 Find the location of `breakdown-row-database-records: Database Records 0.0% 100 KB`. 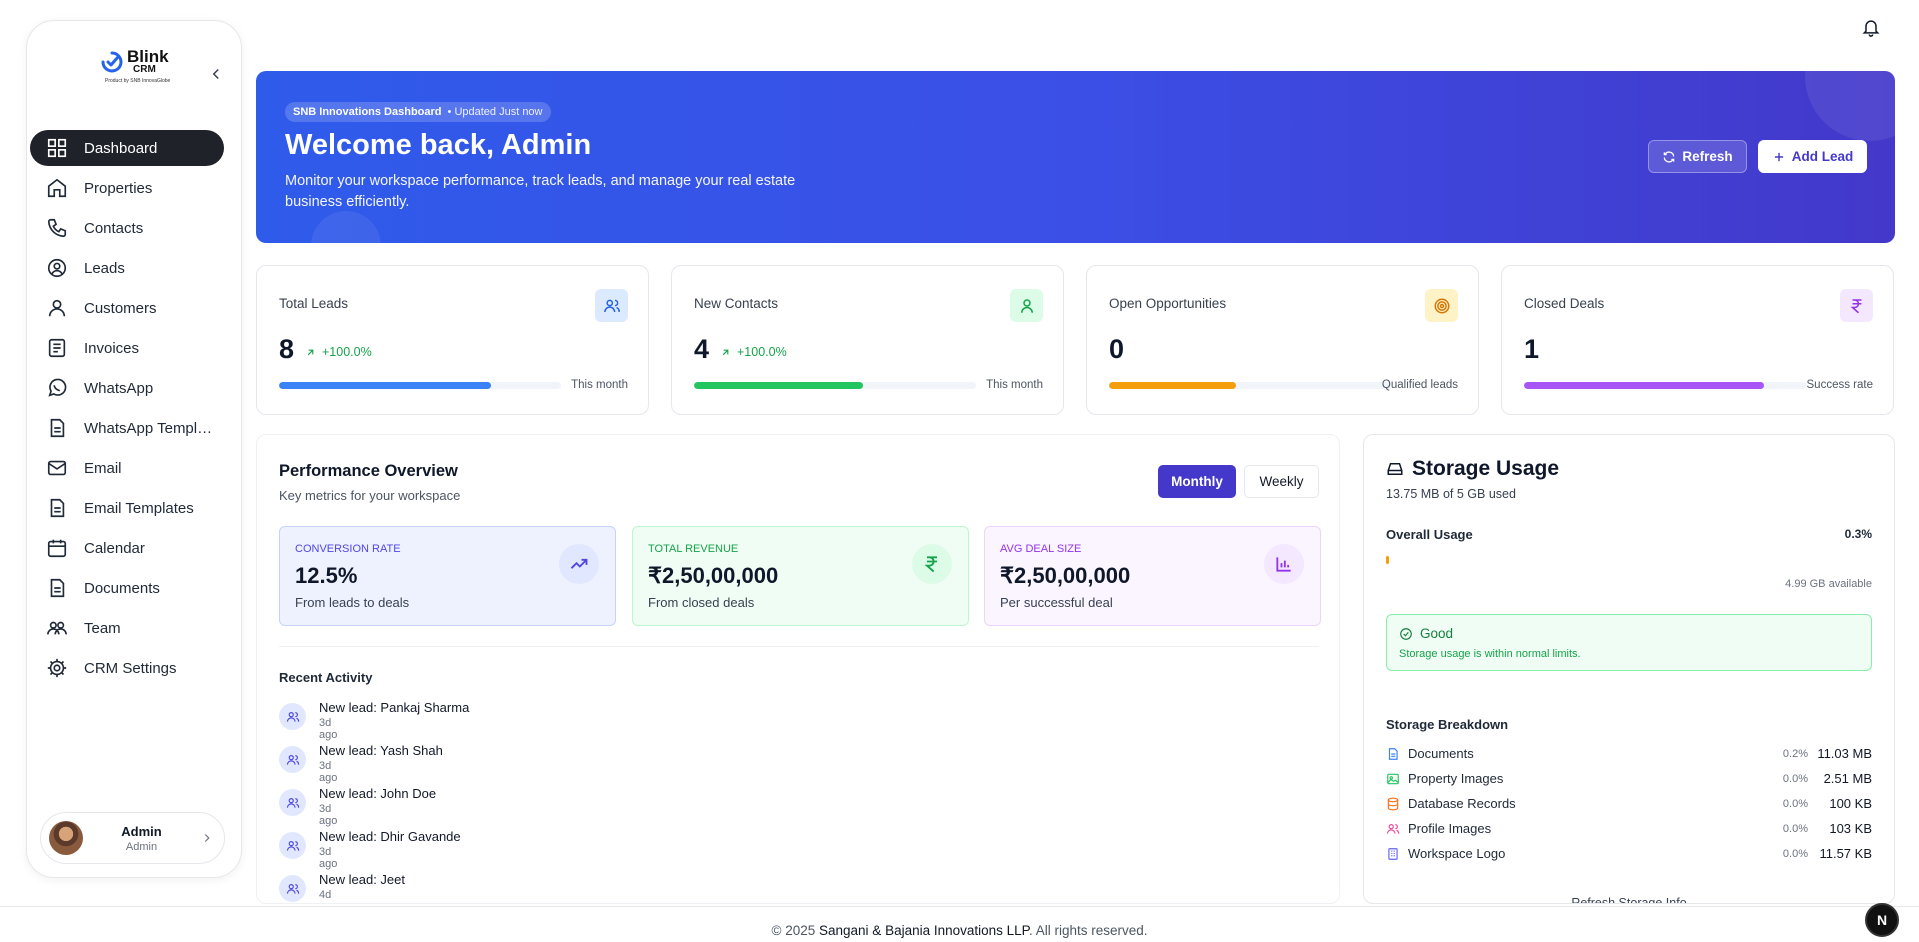

breakdown-row-database-records: Database Records 0.0% 100 KB is located at coordinates (1629, 803).